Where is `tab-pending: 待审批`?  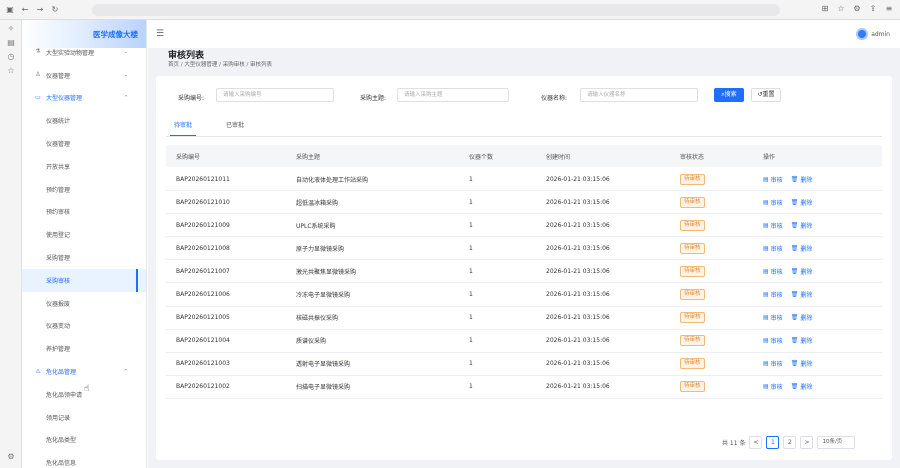
tab-pending: 待审批 is located at coordinates (183, 128).